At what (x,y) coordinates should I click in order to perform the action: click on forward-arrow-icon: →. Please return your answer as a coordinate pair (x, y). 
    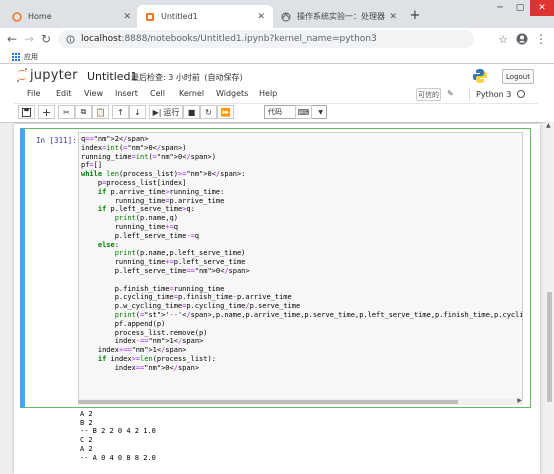
    Looking at the image, I should click on (29, 39).